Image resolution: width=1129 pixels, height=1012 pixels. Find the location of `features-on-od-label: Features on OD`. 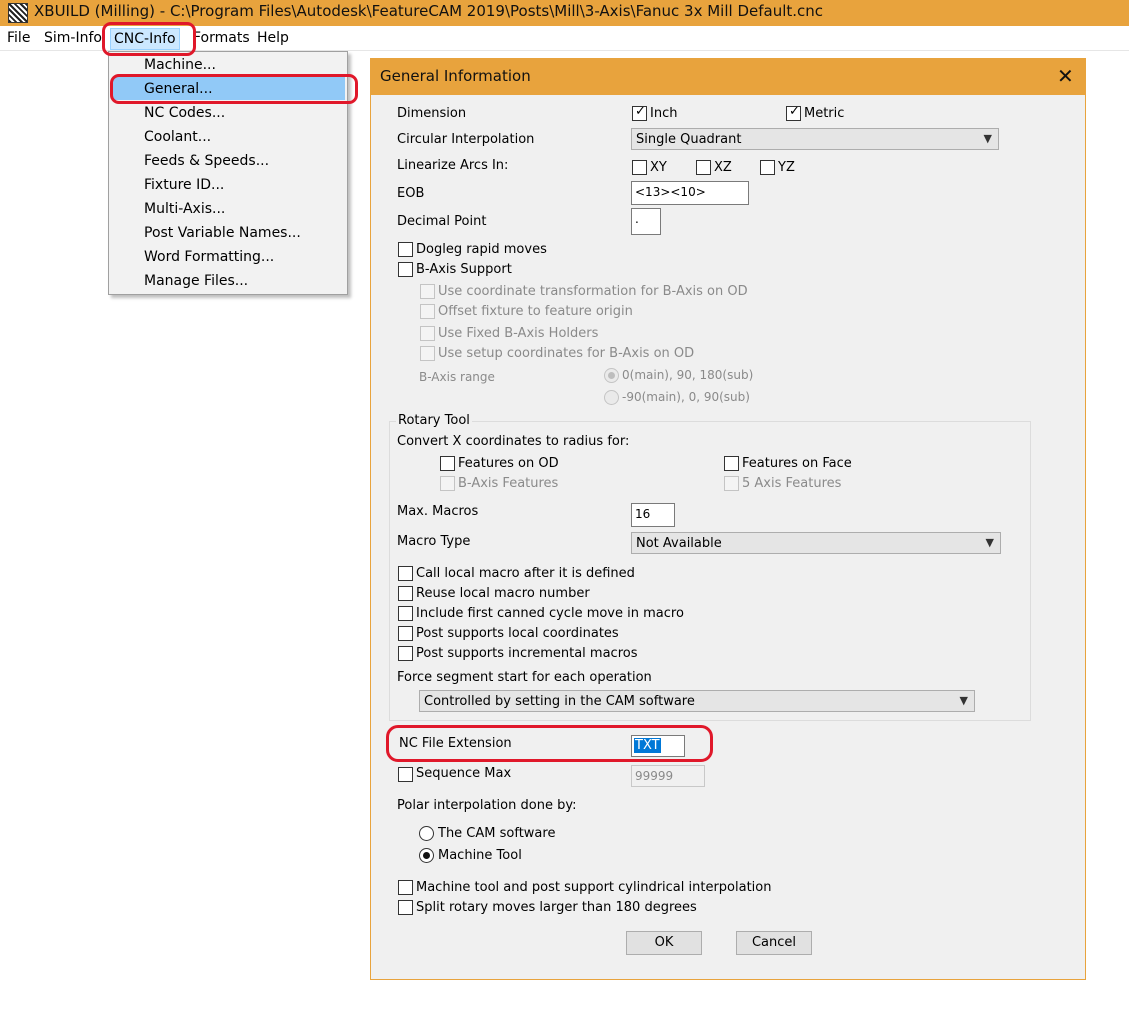

features-on-od-label: Features on OD is located at coordinates (508, 463).